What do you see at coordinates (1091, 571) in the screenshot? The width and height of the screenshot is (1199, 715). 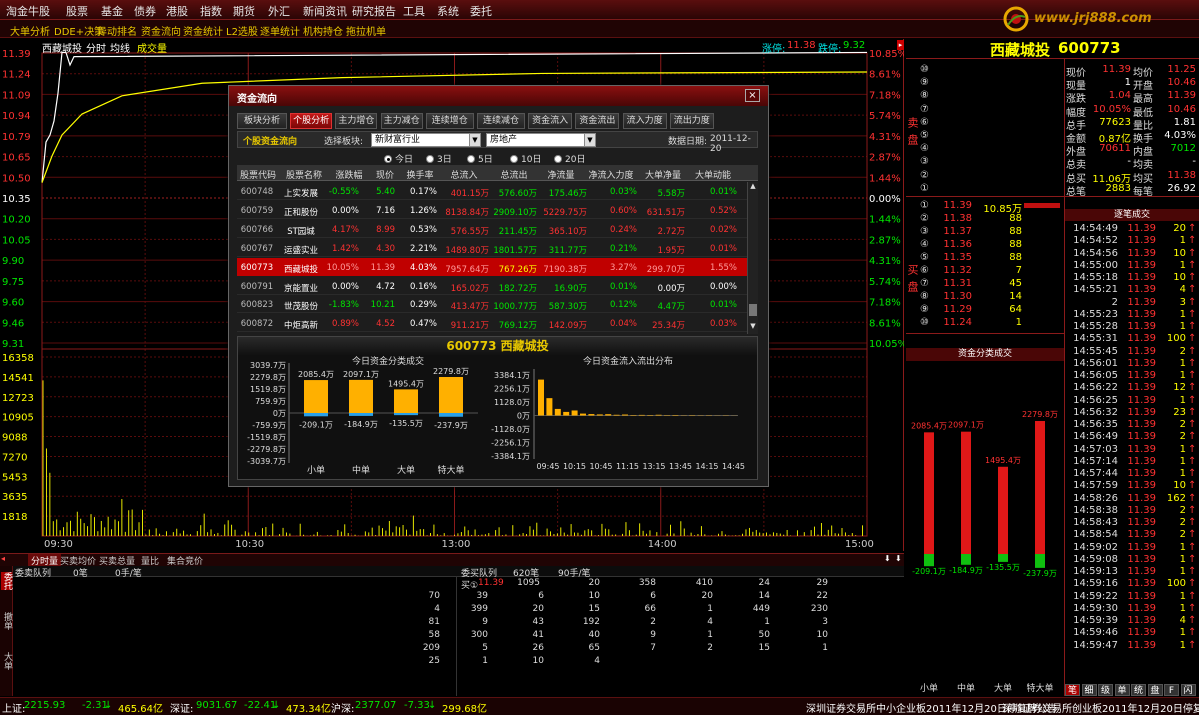 I see `trade-time: 14:59:13` at bounding box center [1091, 571].